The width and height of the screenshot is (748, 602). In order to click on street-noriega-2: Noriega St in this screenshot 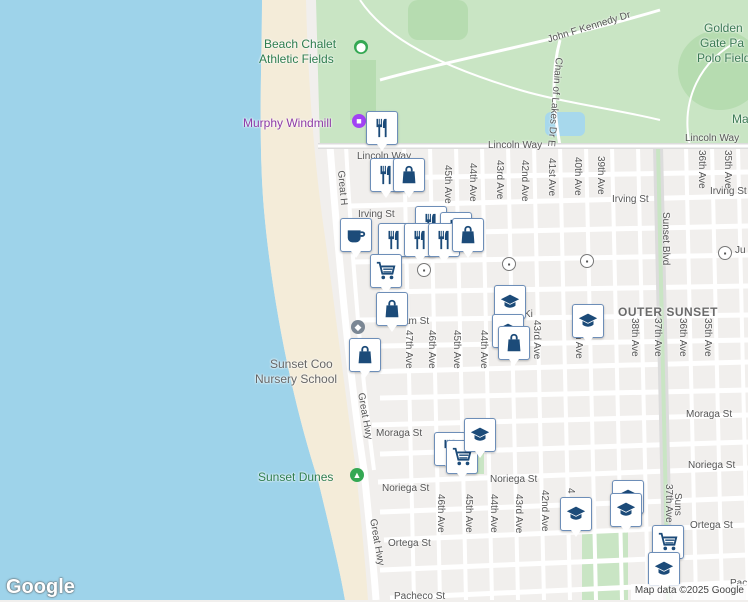, I will do `click(514, 479)`.